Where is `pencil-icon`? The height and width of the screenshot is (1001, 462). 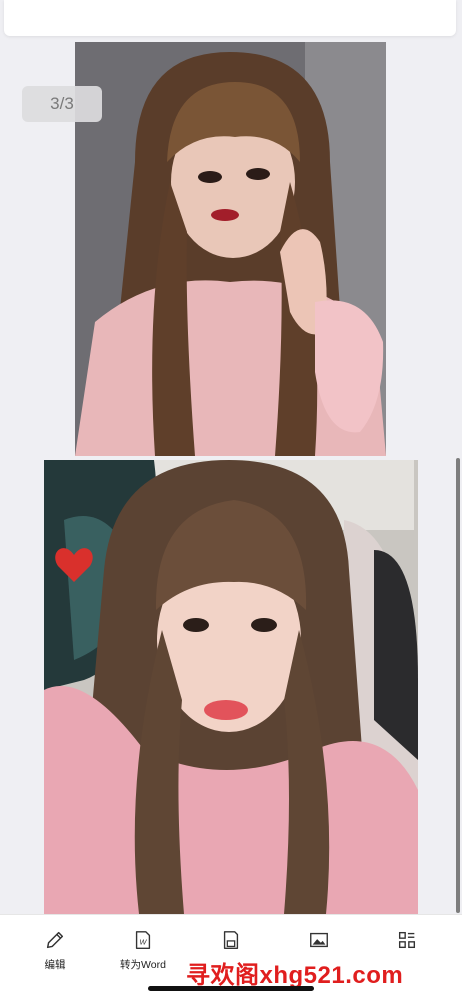
pencil-icon is located at coordinates (55, 940).